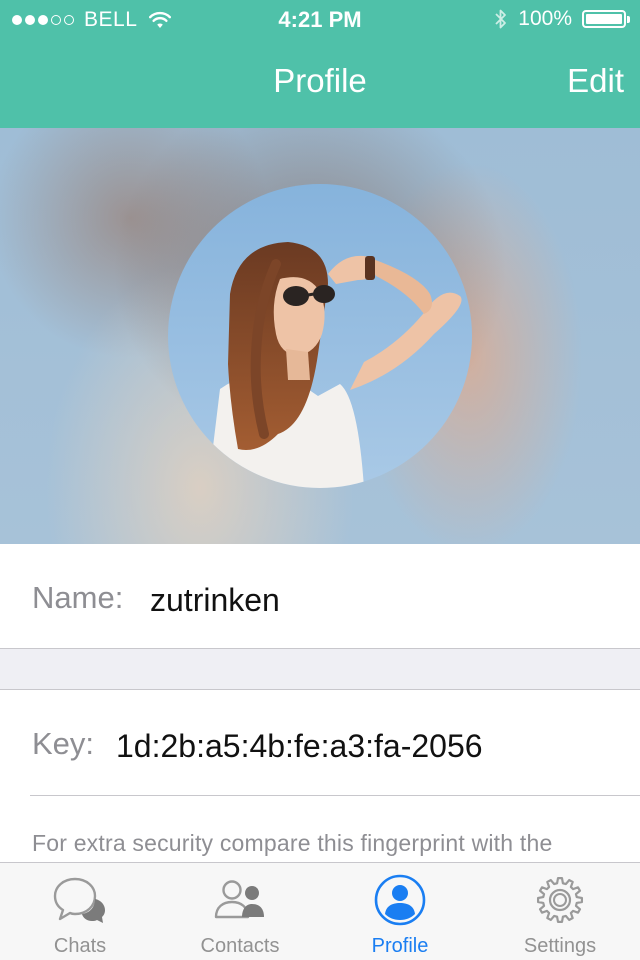 The width and height of the screenshot is (640, 960). Describe the element at coordinates (240, 946) in the screenshot. I see `tab-label: Contacts` at that location.